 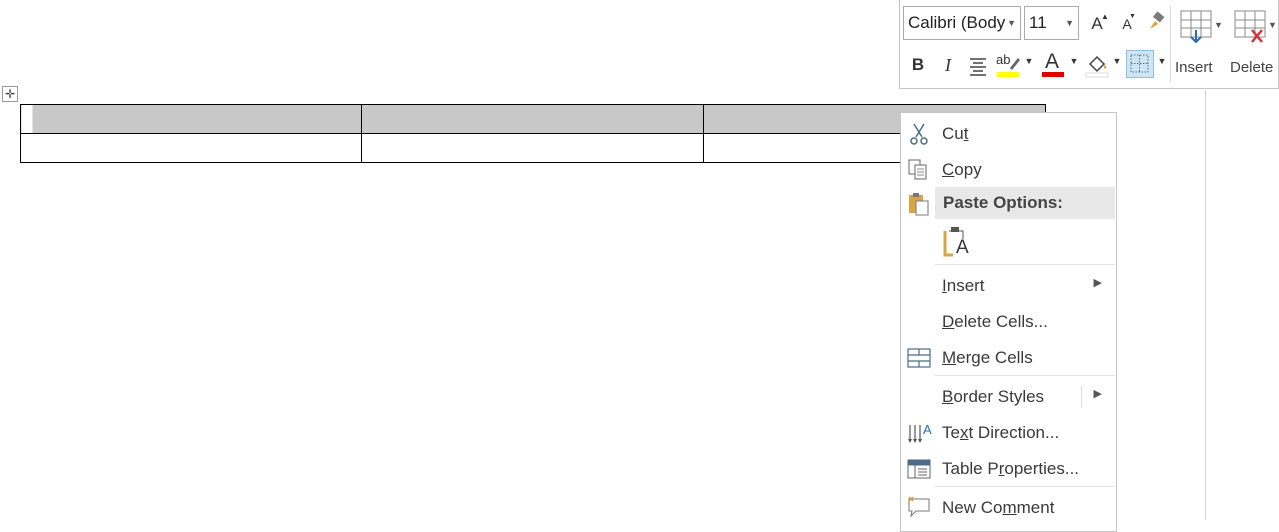 I want to click on table-properties-icon, so click(x=919, y=469).